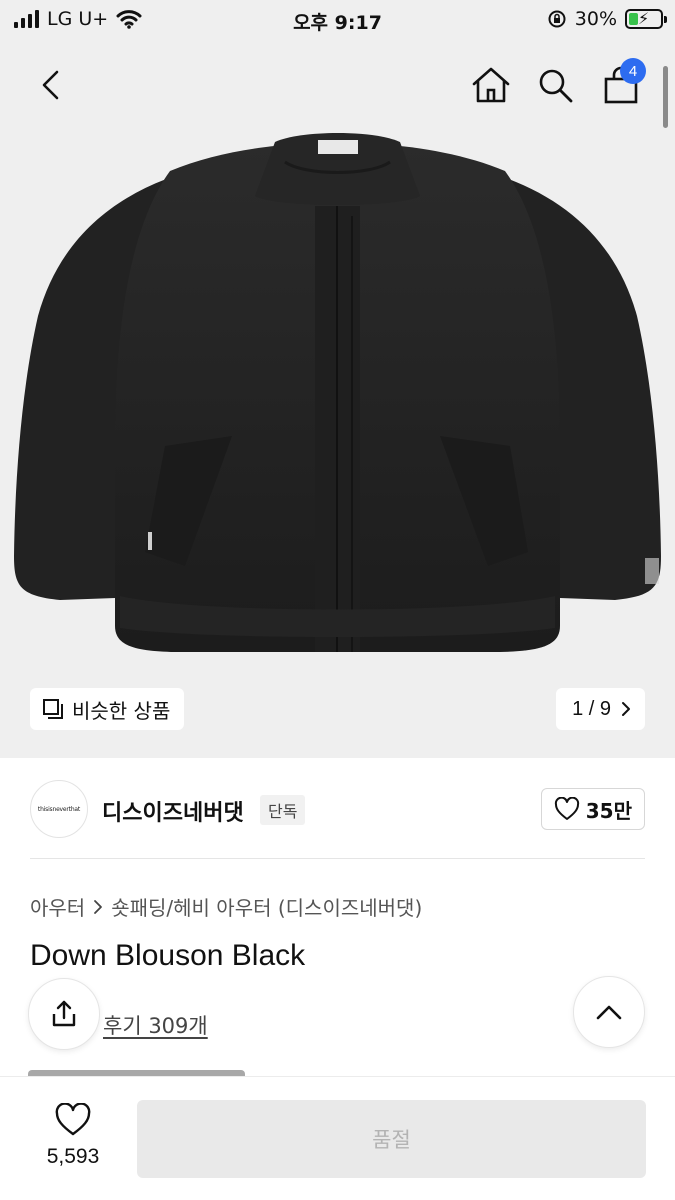  What do you see at coordinates (337, 809) in the screenshot?
I see `brand-row: thisisneverthat 디스이즈네버댓 단독 35만` at bounding box center [337, 809].